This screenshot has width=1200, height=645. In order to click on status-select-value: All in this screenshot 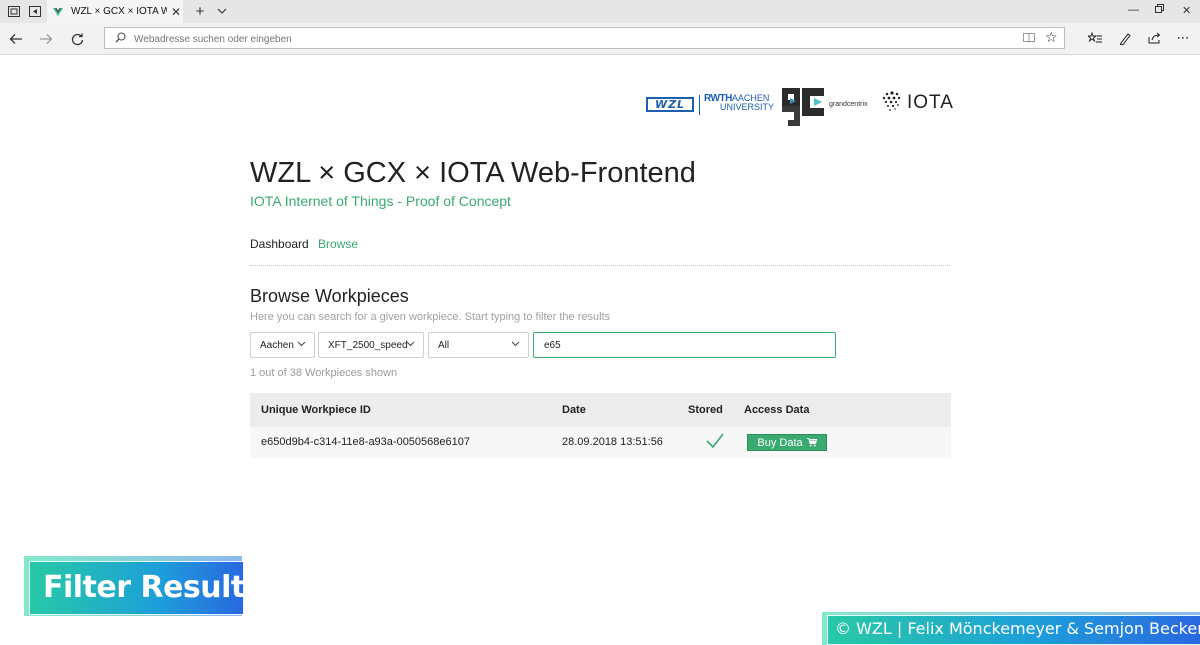, I will do `click(444, 345)`.